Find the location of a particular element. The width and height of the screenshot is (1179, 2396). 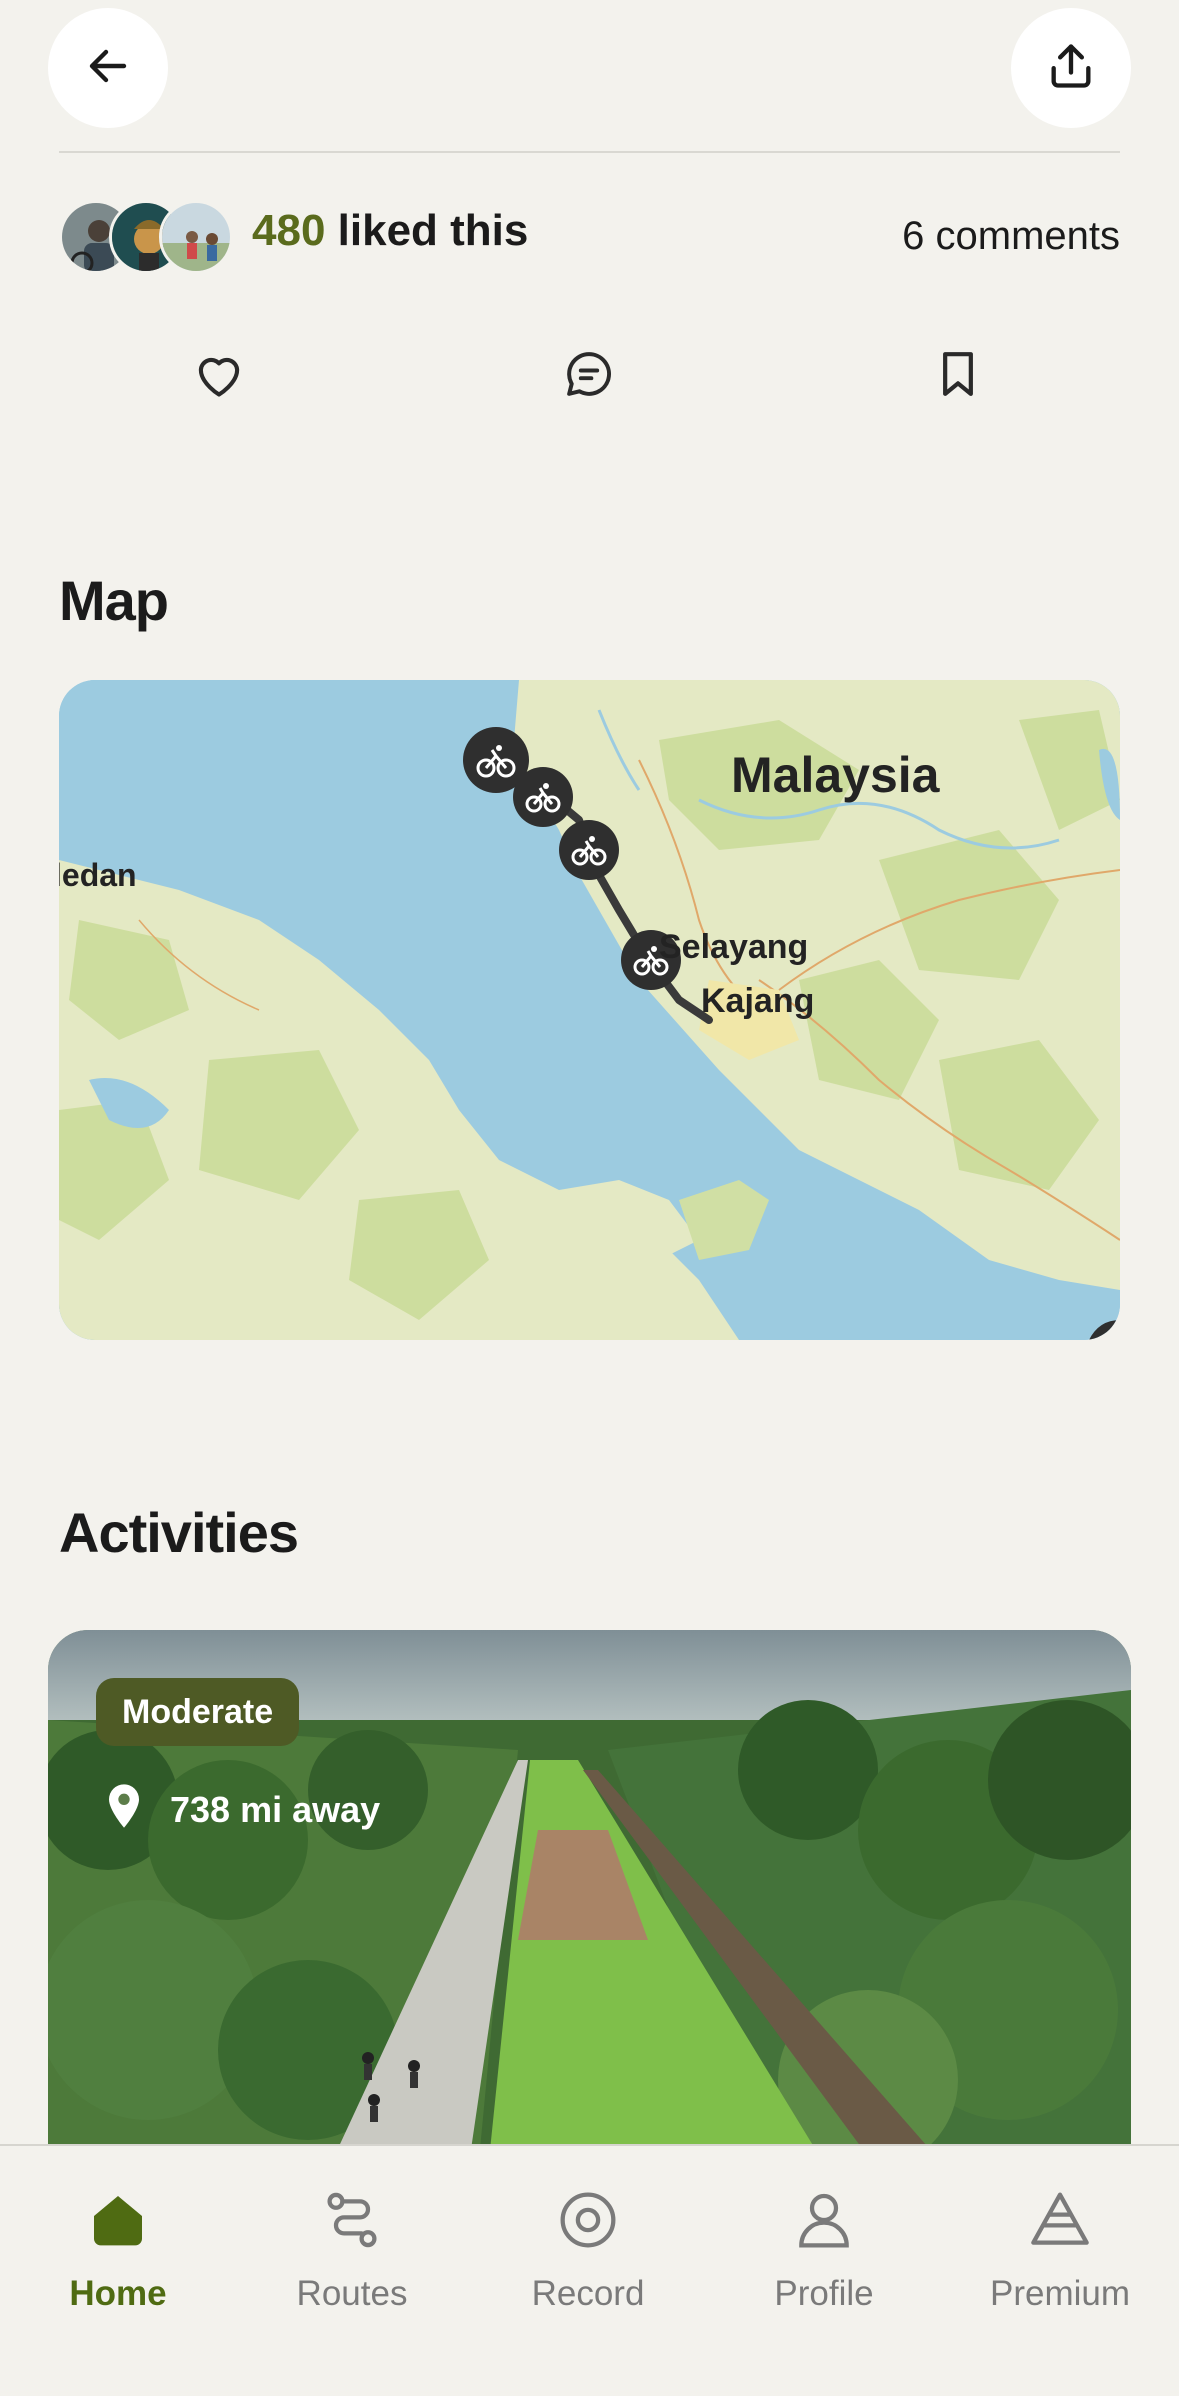

nav-record: Record is located at coordinates (588, 2244).